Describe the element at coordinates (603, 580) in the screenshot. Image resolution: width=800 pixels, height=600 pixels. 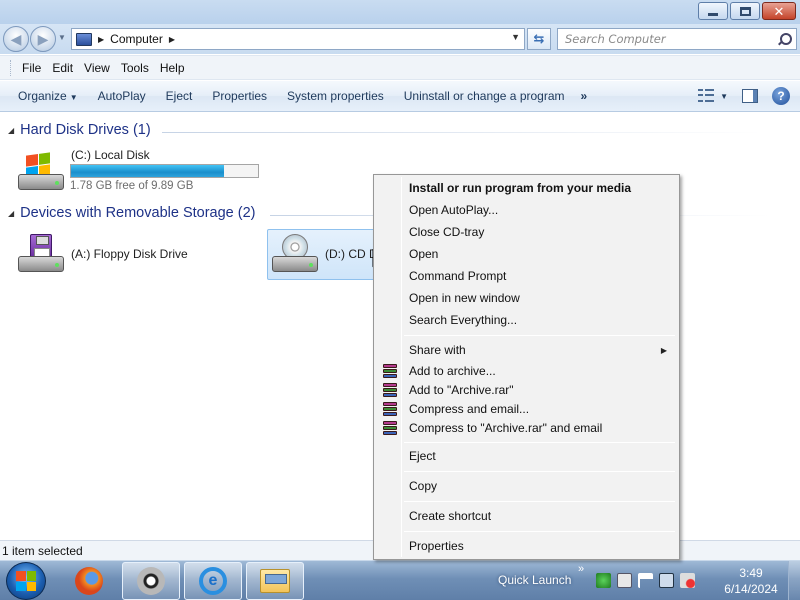
I see `security-shield-icon` at that location.